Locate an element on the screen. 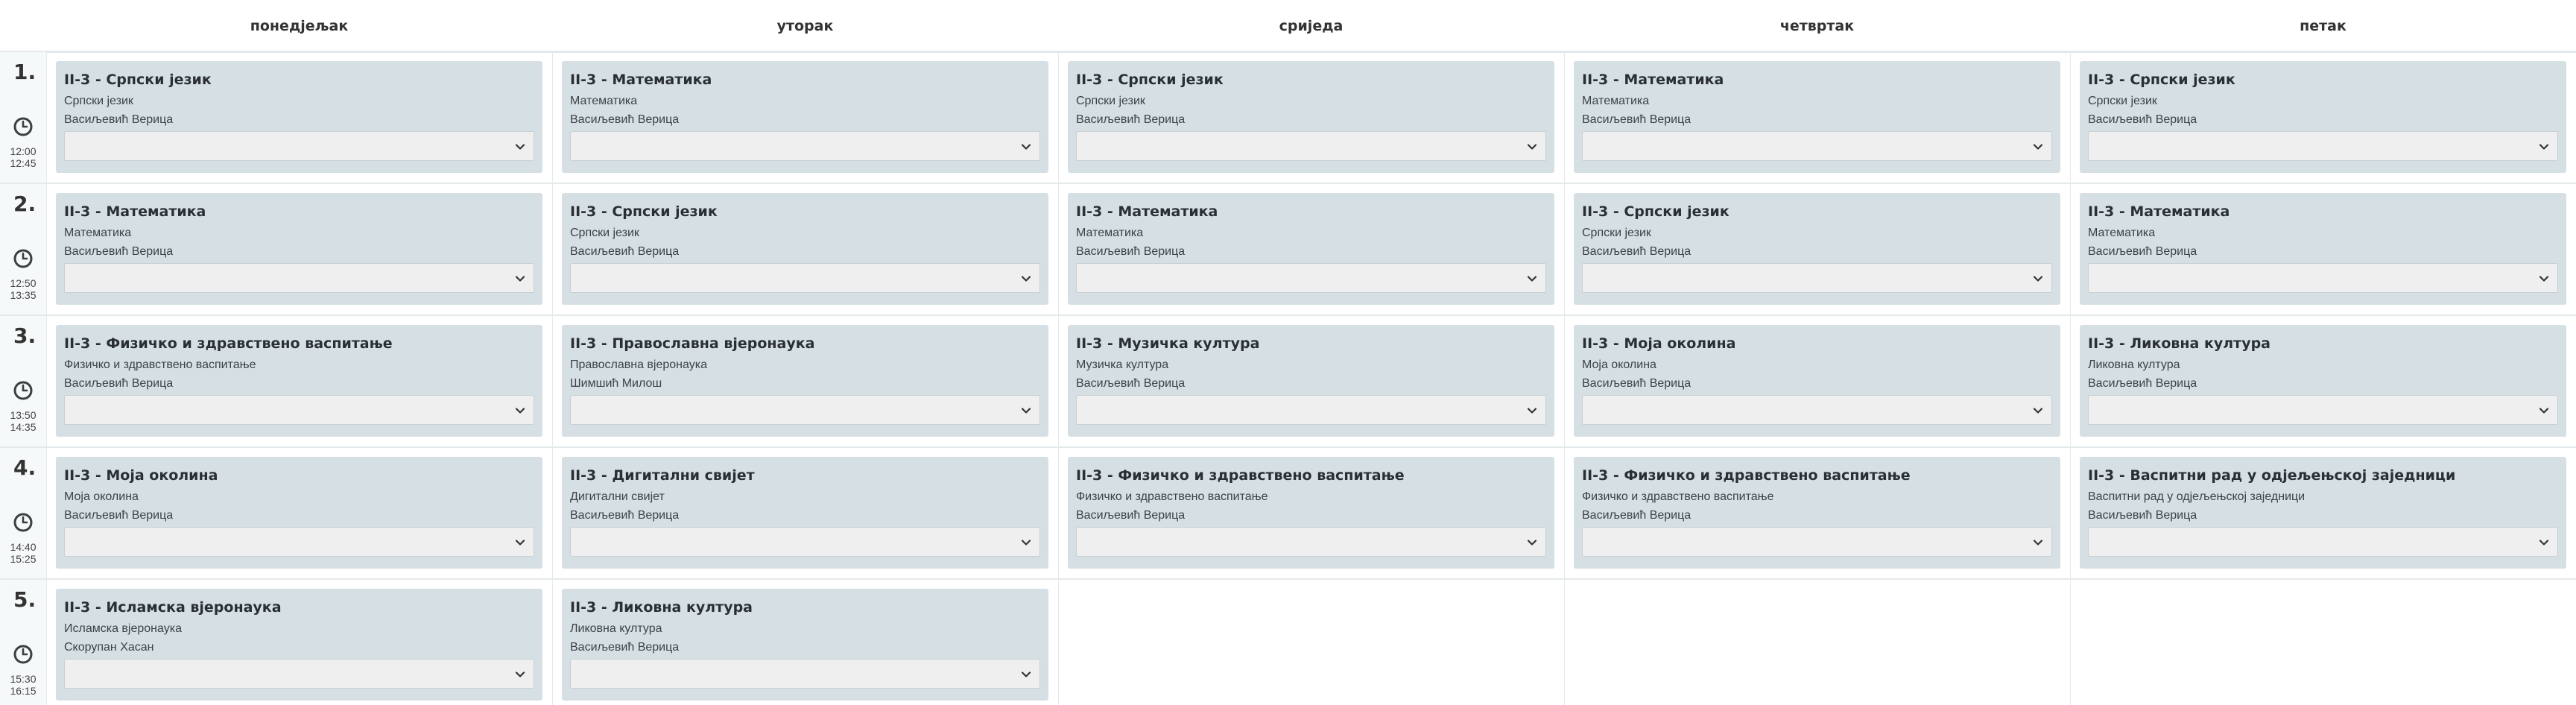 This screenshot has height=705, width=2576. lesson-subject: Васпитни рад у одјељењској заједници is located at coordinates (2197, 496).